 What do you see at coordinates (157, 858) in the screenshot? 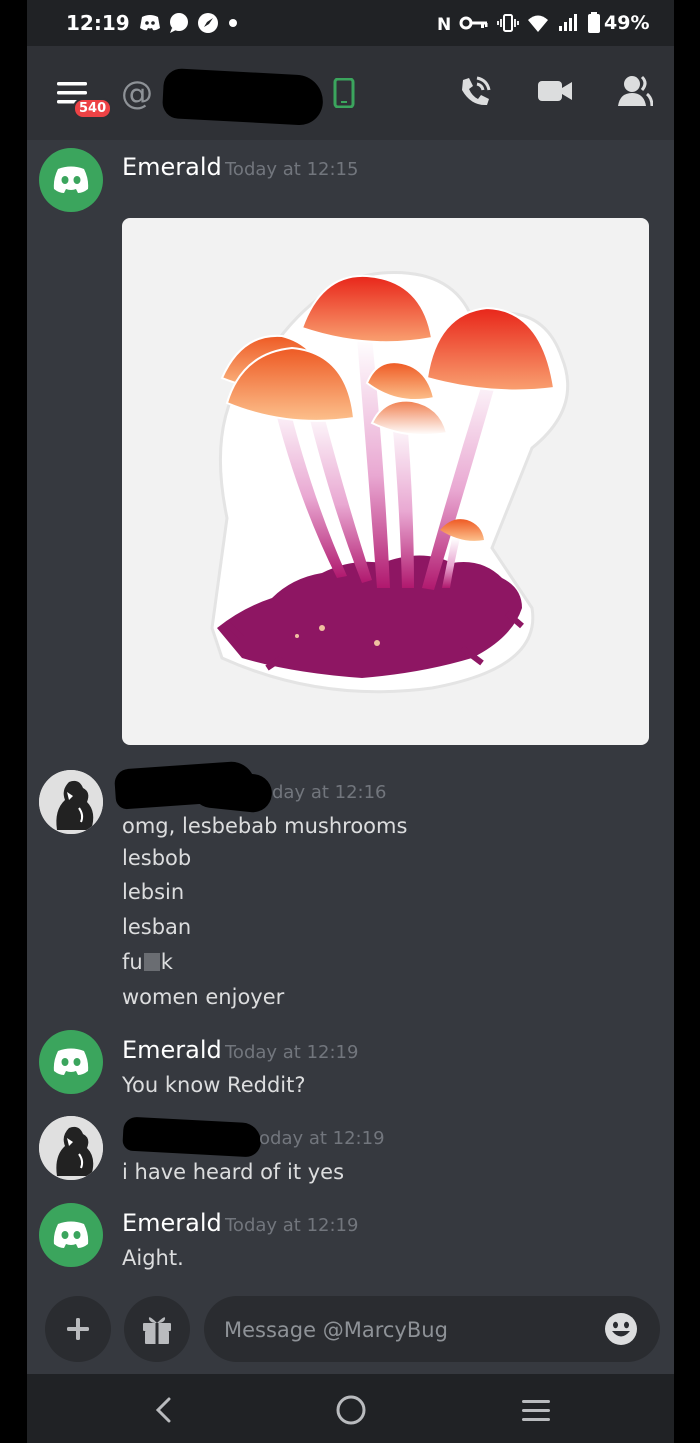
I see `message-text: lesbob` at bounding box center [157, 858].